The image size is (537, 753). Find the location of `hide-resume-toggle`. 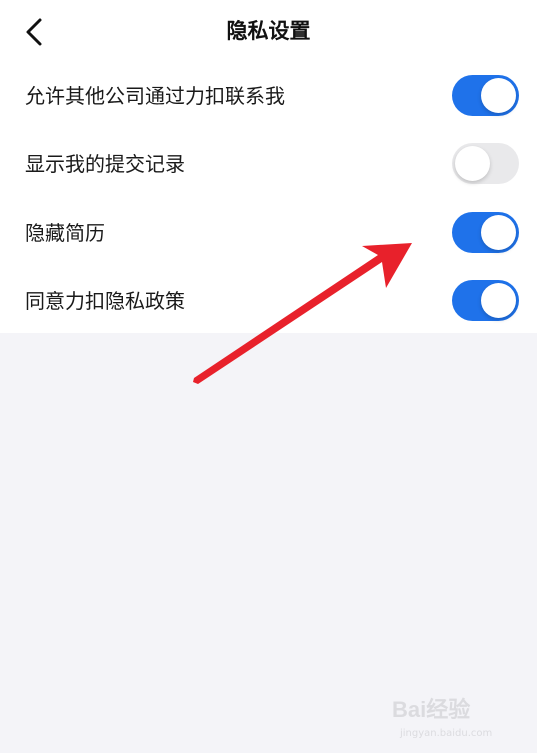

hide-resume-toggle is located at coordinates (485, 232).